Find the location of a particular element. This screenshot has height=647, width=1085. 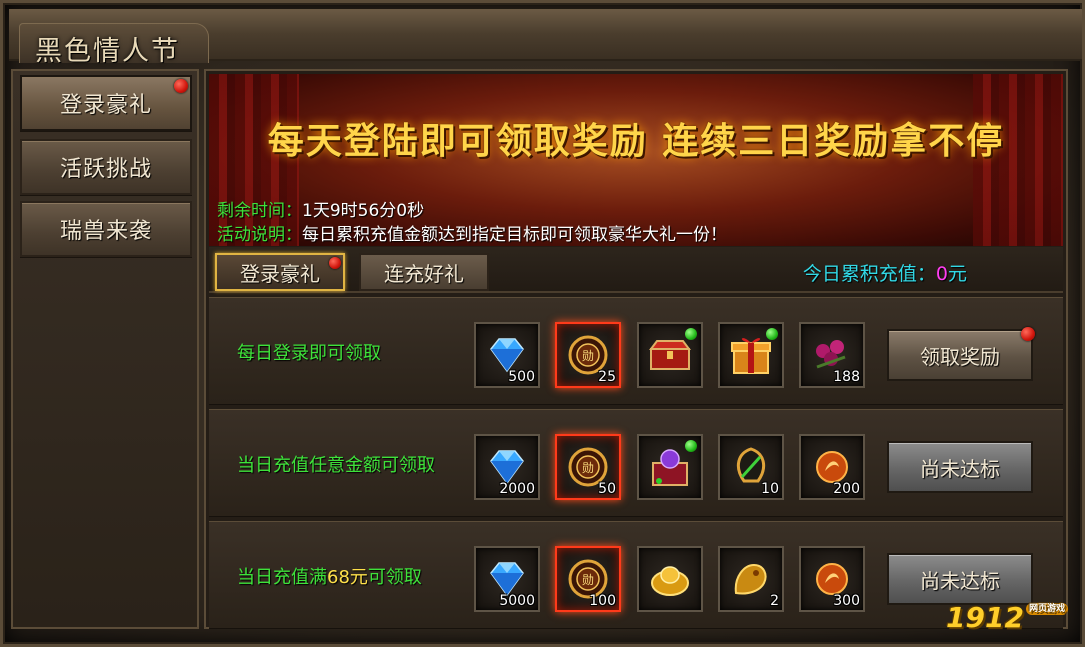

claim-reward-button: 领取奖励 is located at coordinates (961, 354).